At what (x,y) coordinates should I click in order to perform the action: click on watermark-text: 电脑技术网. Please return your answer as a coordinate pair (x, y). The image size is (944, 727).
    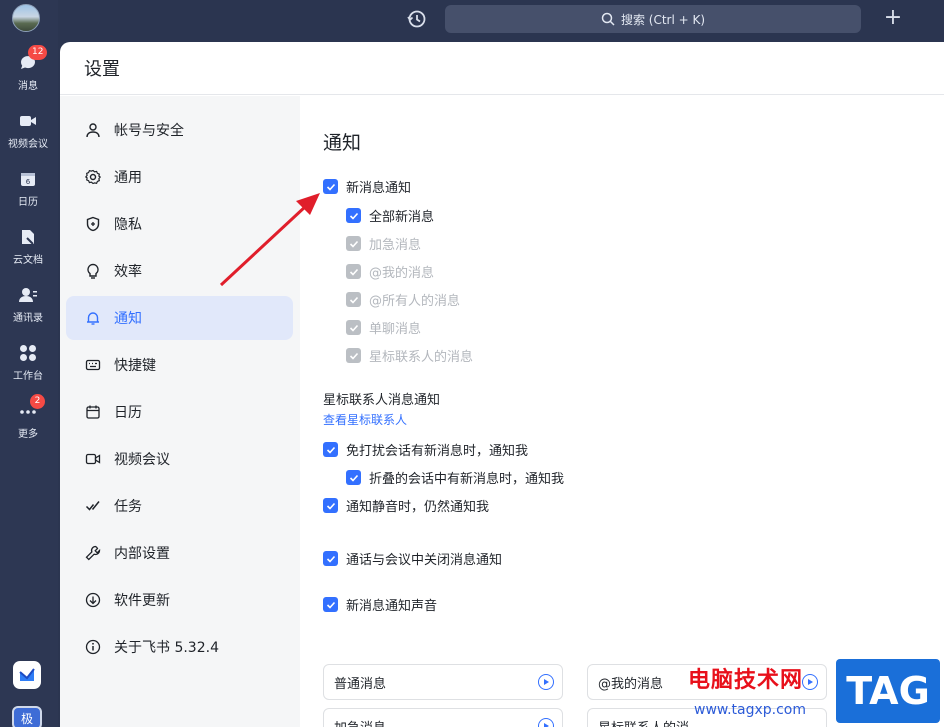
    Looking at the image, I should click on (746, 680).